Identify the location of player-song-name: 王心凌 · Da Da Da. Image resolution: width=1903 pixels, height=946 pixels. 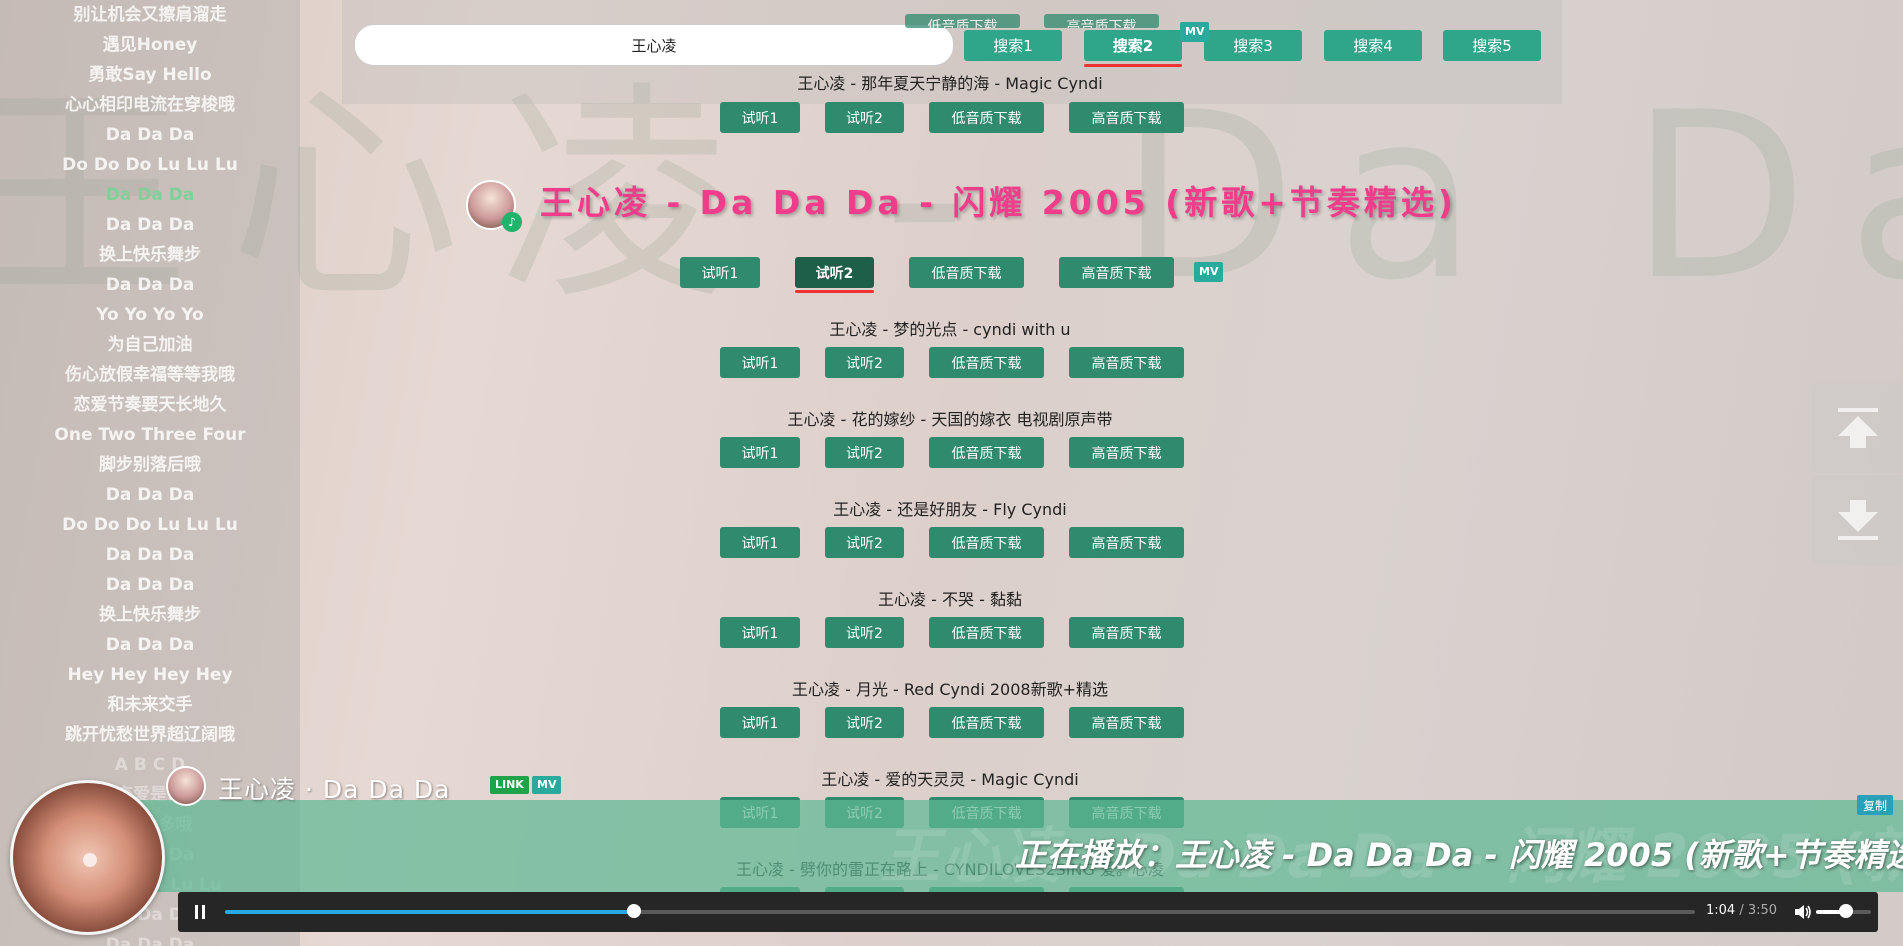
(334, 789).